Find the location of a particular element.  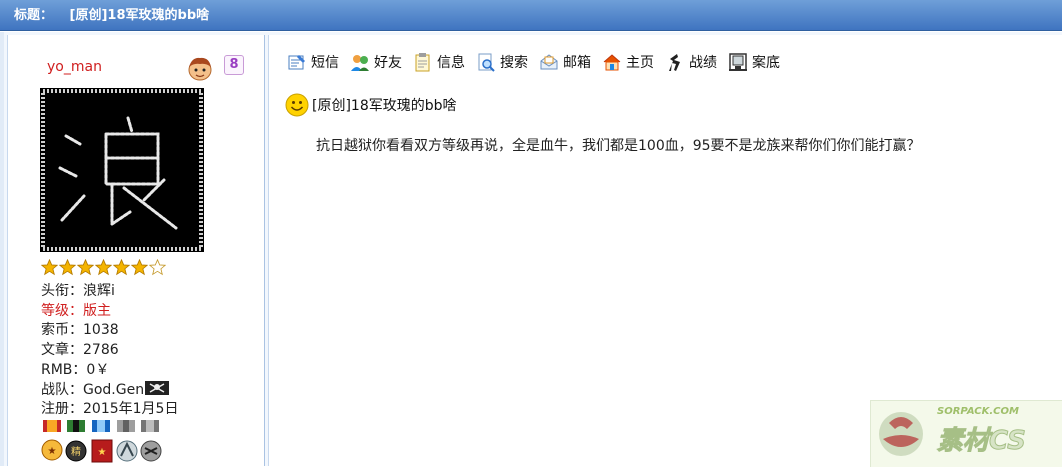

toolbar-friends: 好友 is located at coordinates (376, 62).